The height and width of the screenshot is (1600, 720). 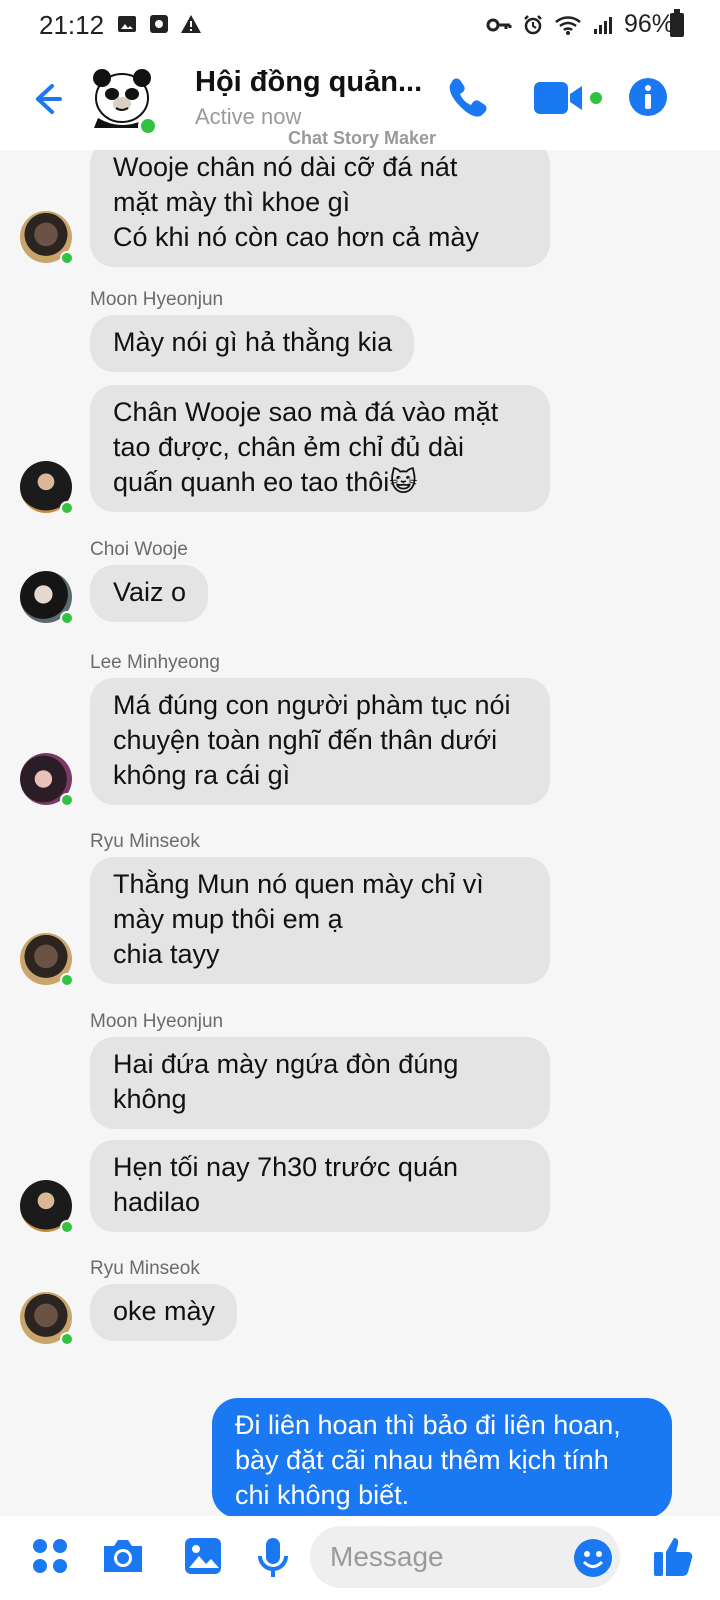 What do you see at coordinates (248, 116) in the screenshot?
I see `active-status: Active now` at bounding box center [248, 116].